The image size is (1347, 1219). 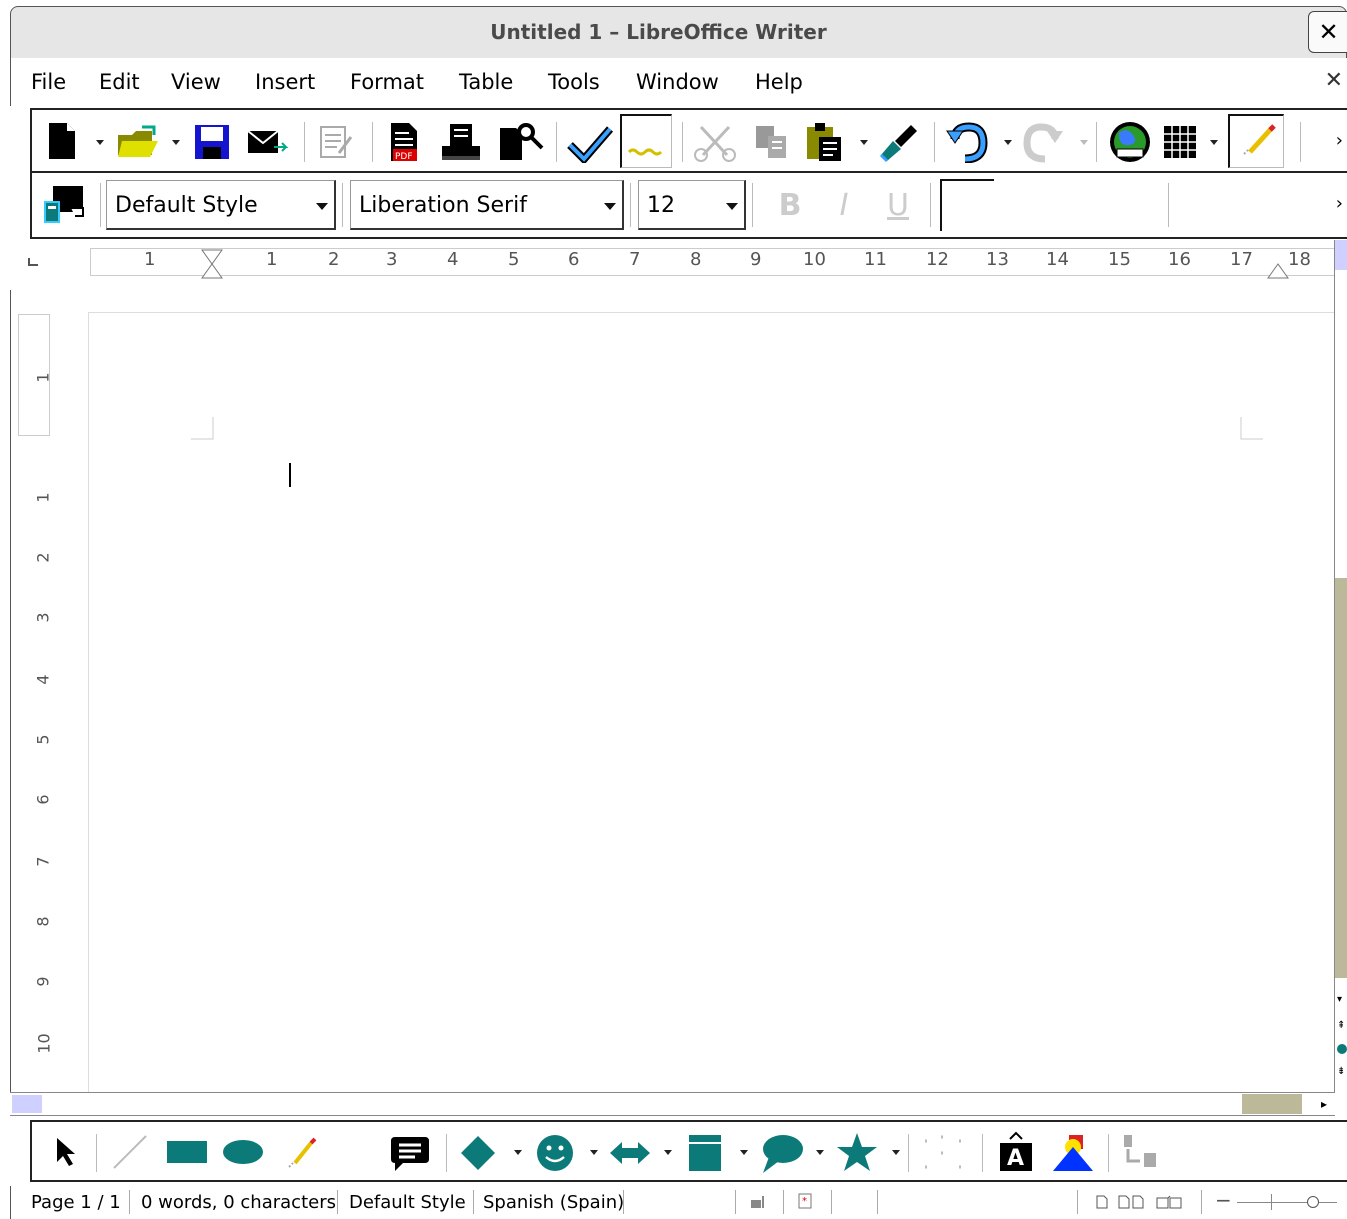 What do you see at coordinates (33, 262) in the screenshot?
I see `tab-type-icon` at bounding box center [33, 262].